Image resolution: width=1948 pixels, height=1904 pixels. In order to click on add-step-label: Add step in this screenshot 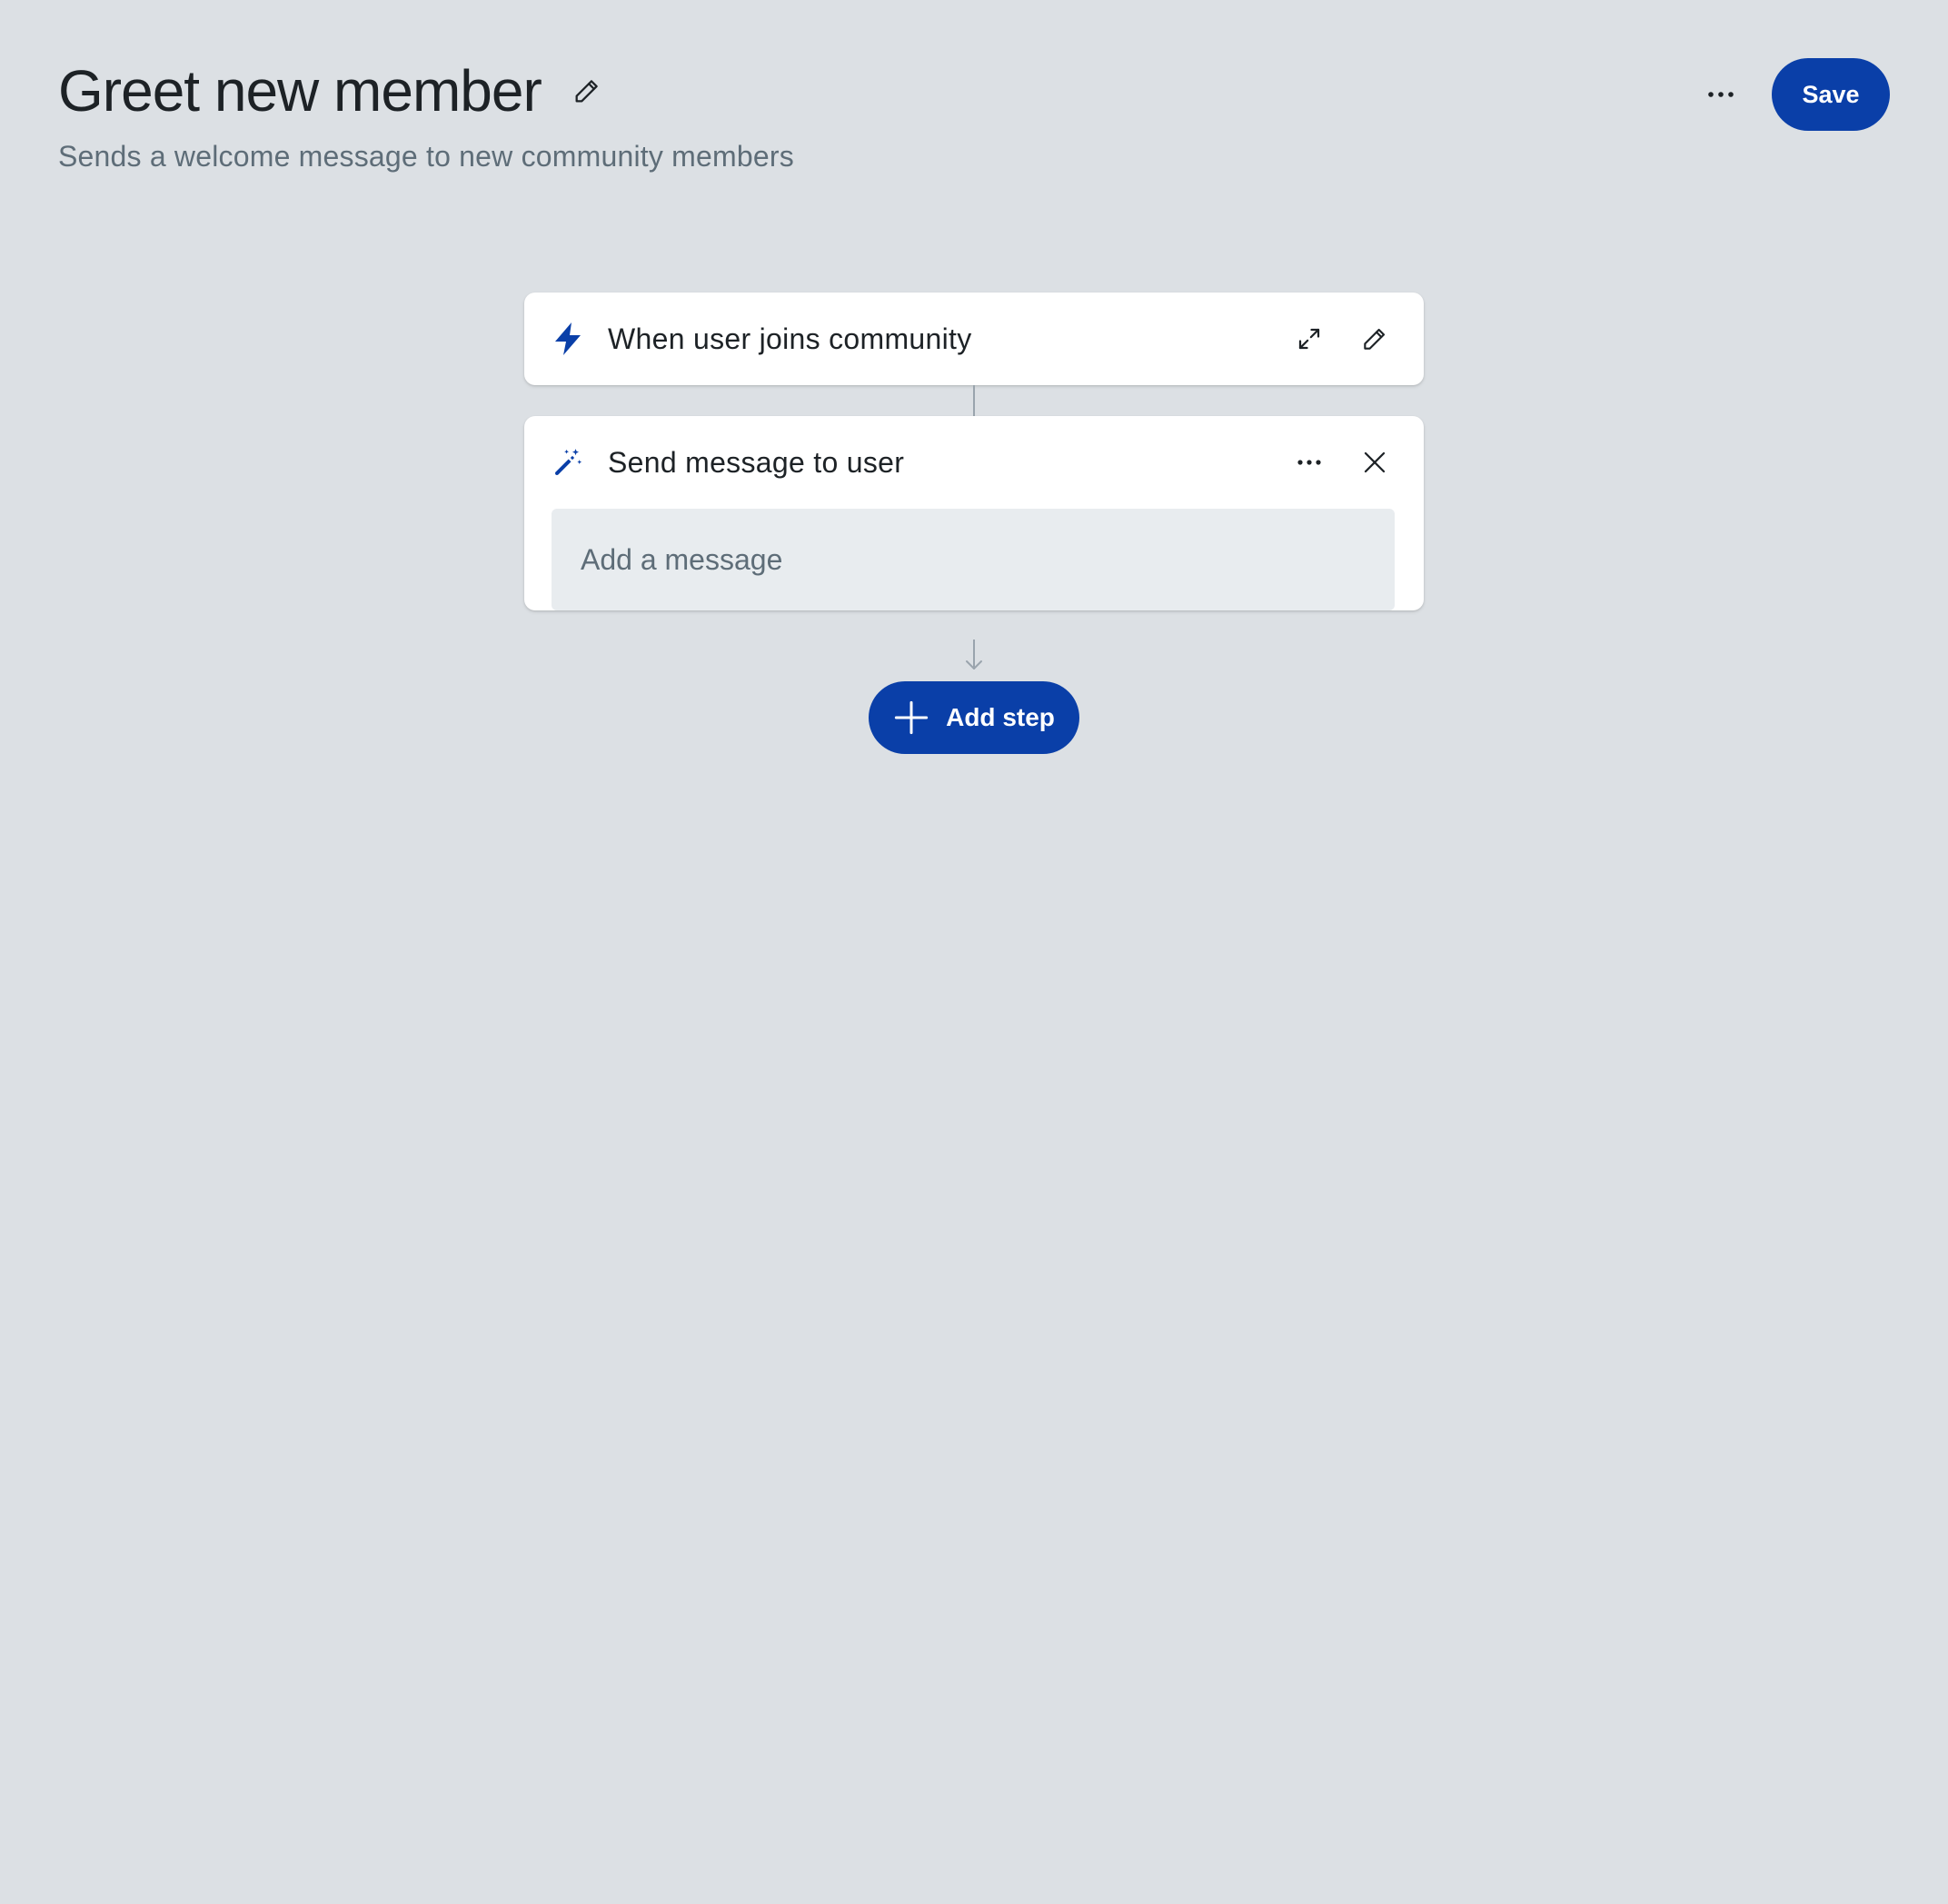, I will do `click(1001, 717)`.